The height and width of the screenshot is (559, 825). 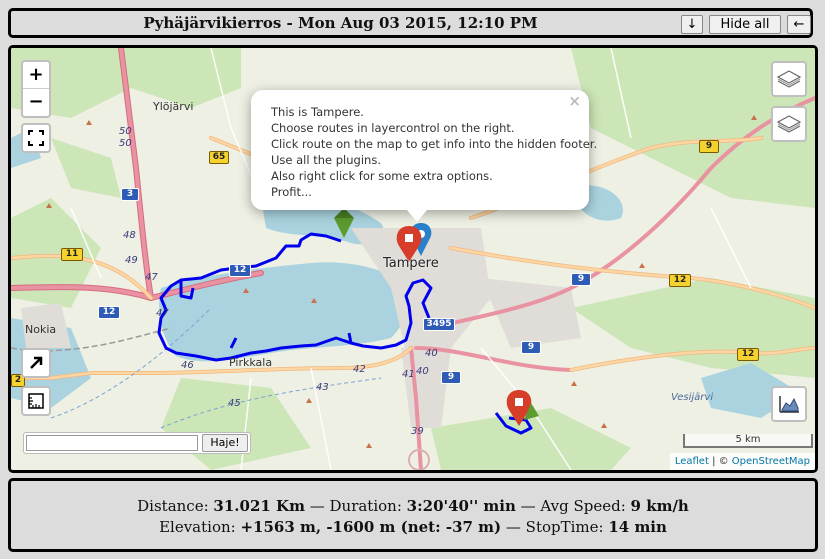 I want to click on osm-link: OpenStreetMap, so click(x=771, y=461).